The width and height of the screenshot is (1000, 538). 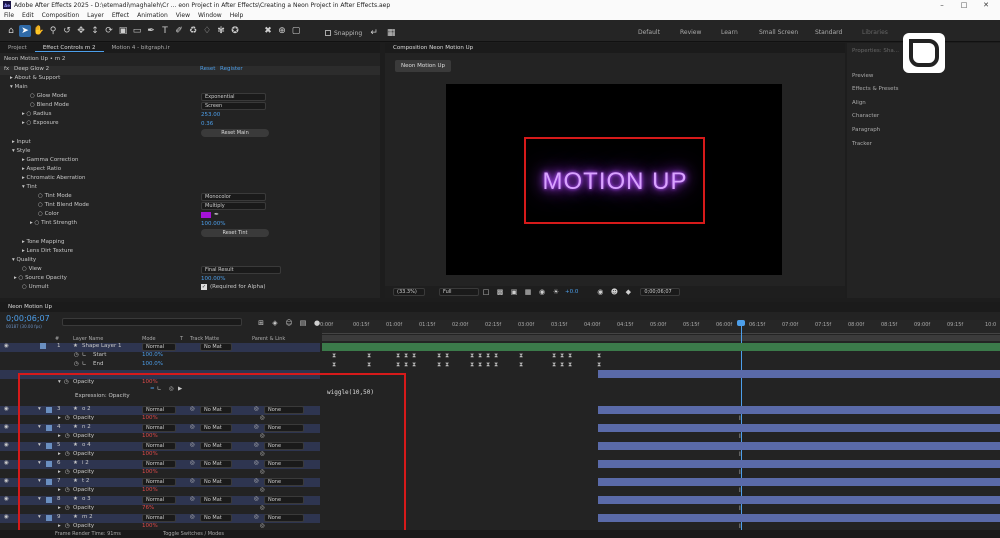 I want to click on channel-icon: ◉, so click(x=542, y=292).